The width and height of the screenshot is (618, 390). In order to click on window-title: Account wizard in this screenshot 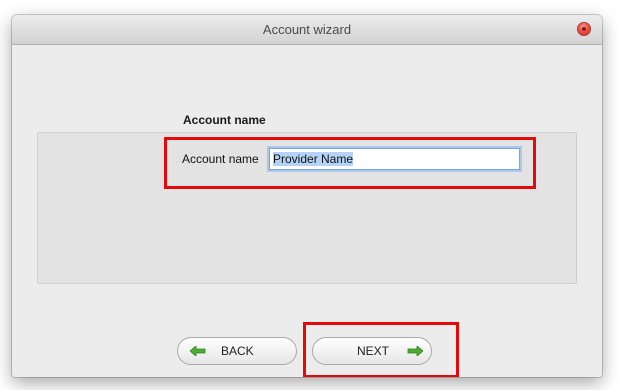, I will do `click(307, 29)`.